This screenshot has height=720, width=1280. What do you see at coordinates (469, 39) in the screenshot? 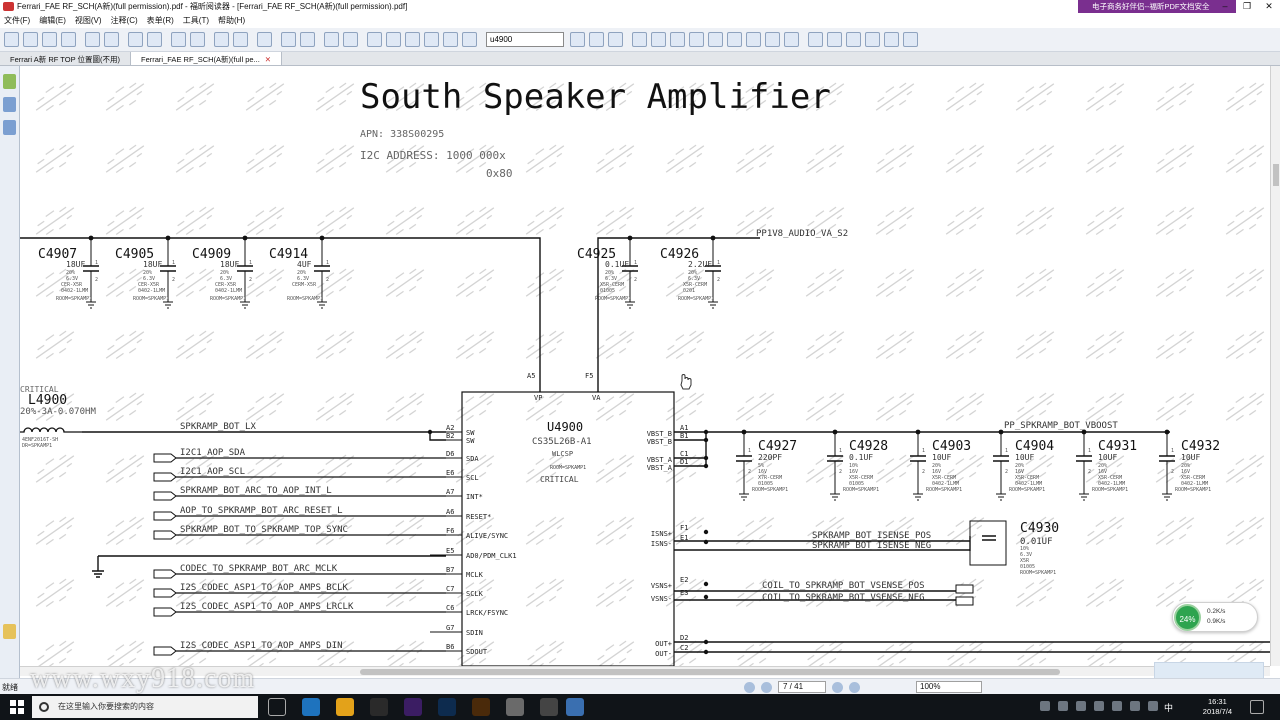
I see `image-icon` at bounding box center [469, 39].